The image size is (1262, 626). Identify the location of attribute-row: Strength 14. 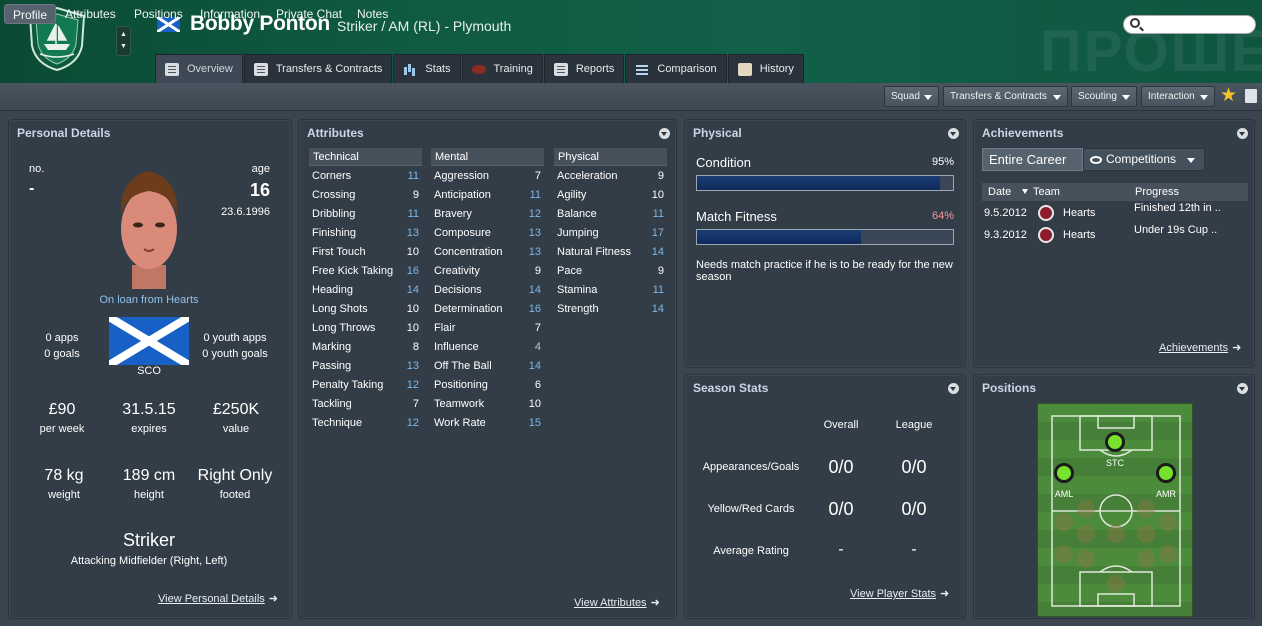
(610, 308).